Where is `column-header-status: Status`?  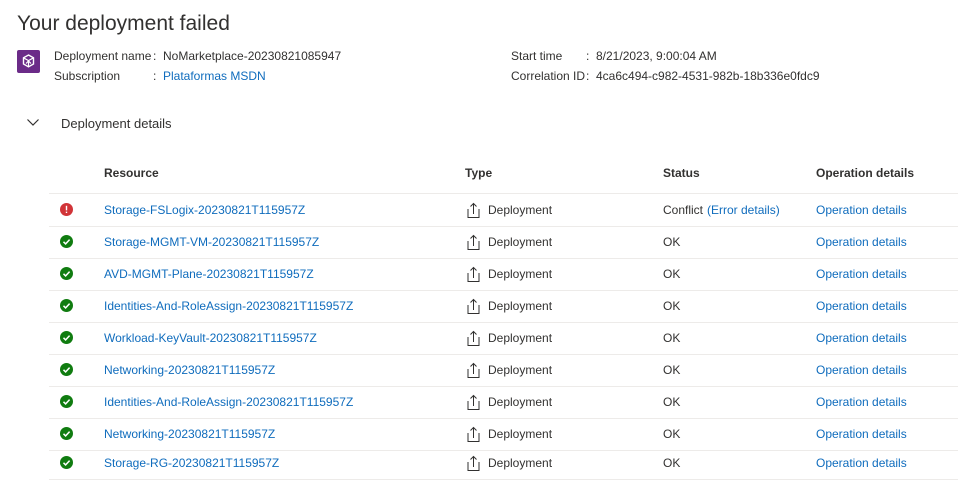
column-header-status: Status is located at coordinates (681, 173).